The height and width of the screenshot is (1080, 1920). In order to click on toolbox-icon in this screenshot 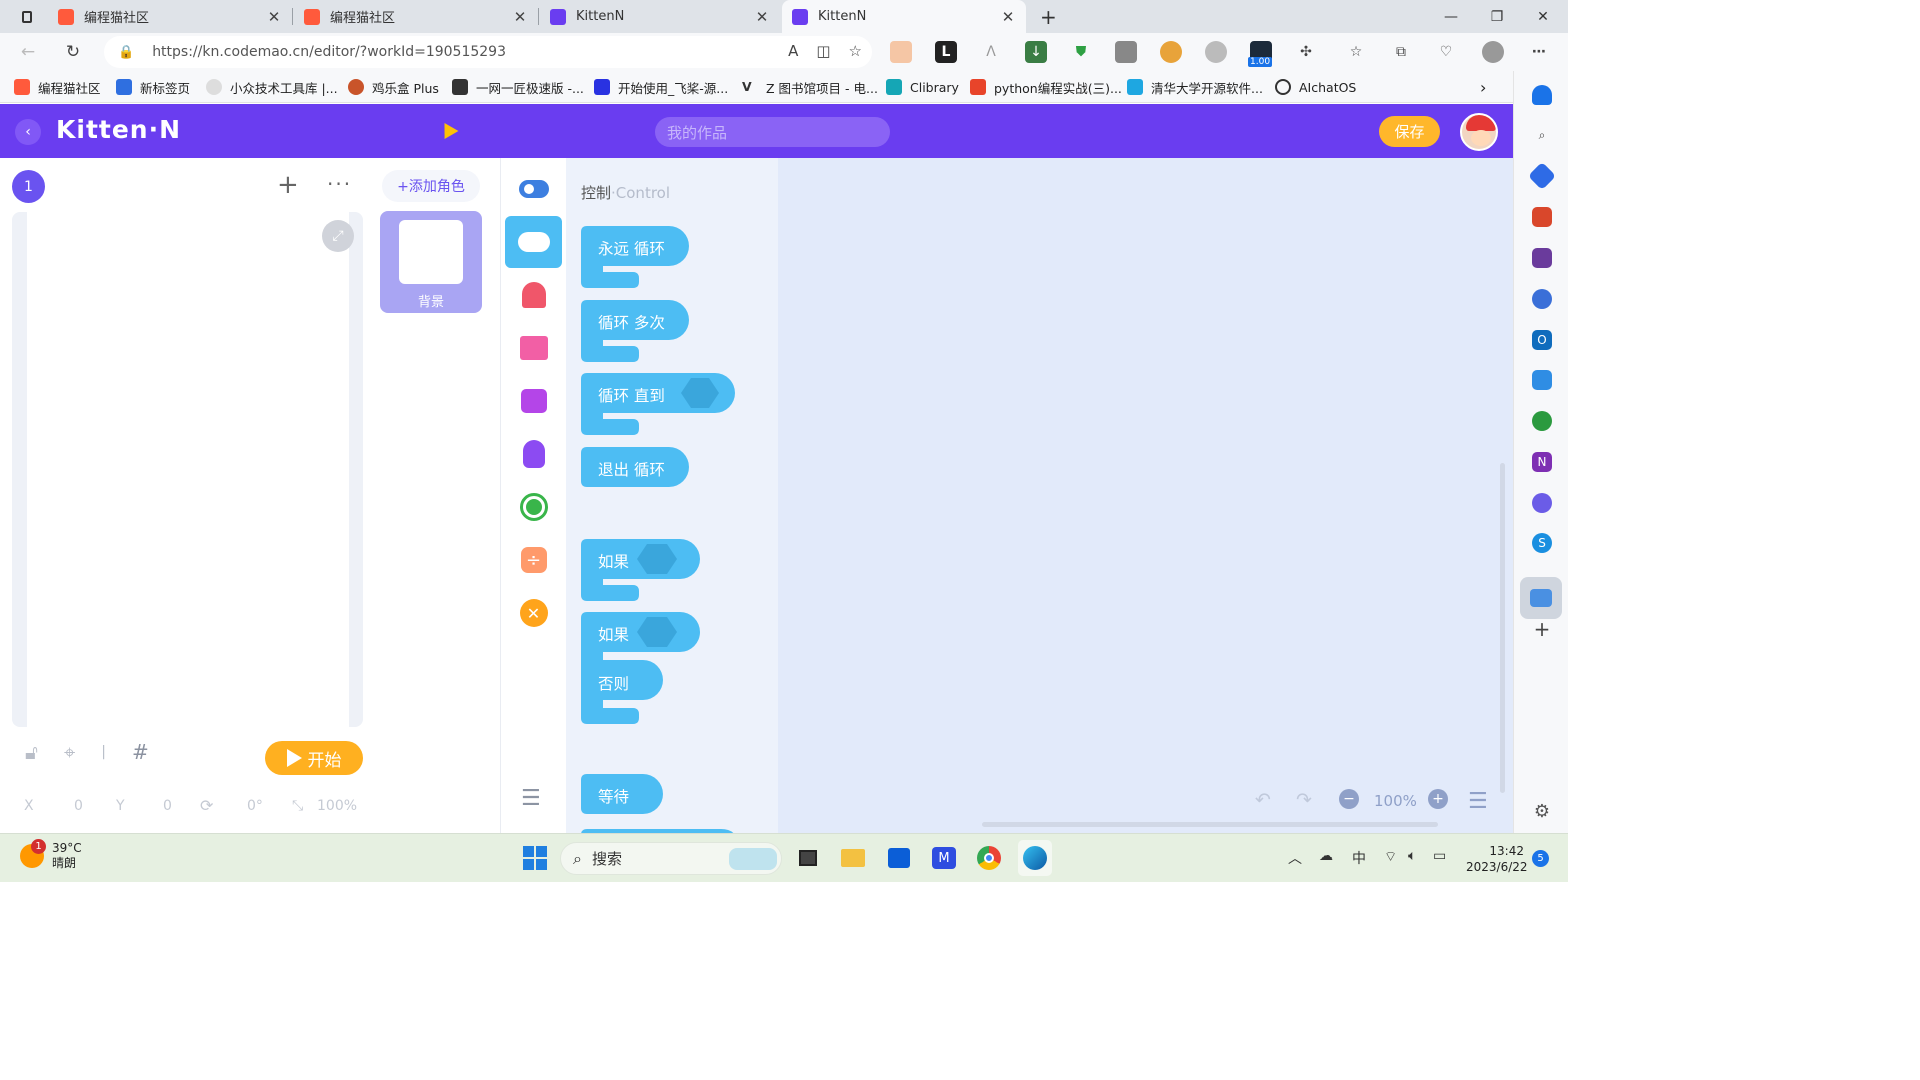, I will do `click(1542, 217)`.